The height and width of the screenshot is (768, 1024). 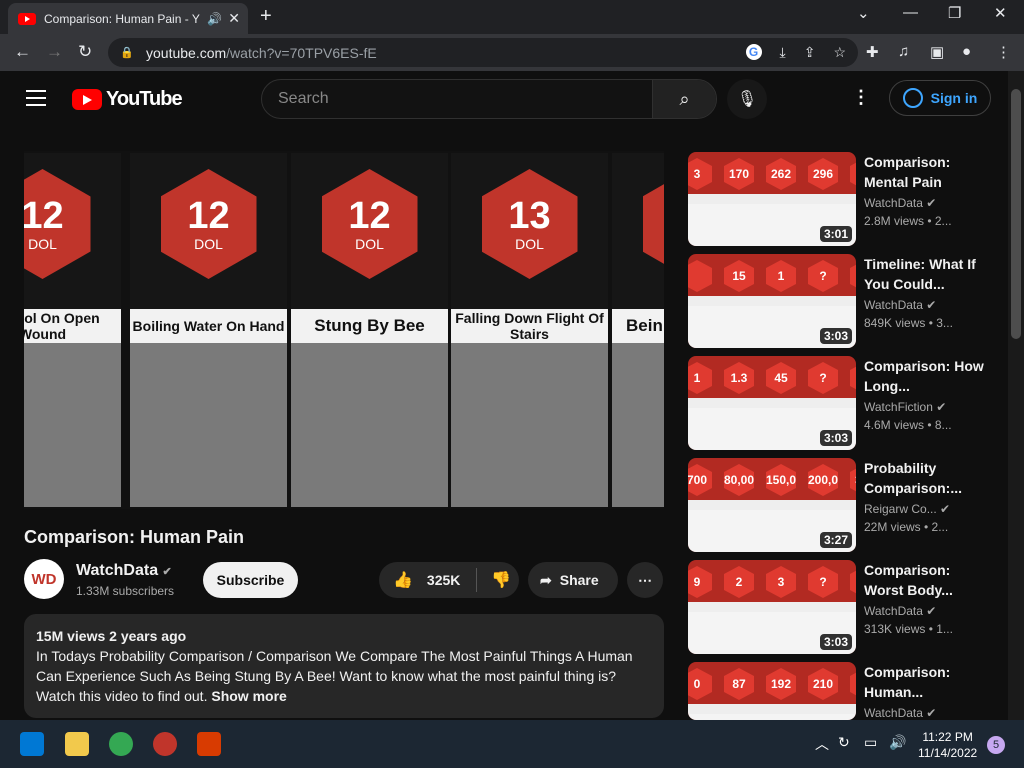 I want to click on lock-icon: 🔒, so click(x=127, y=52).